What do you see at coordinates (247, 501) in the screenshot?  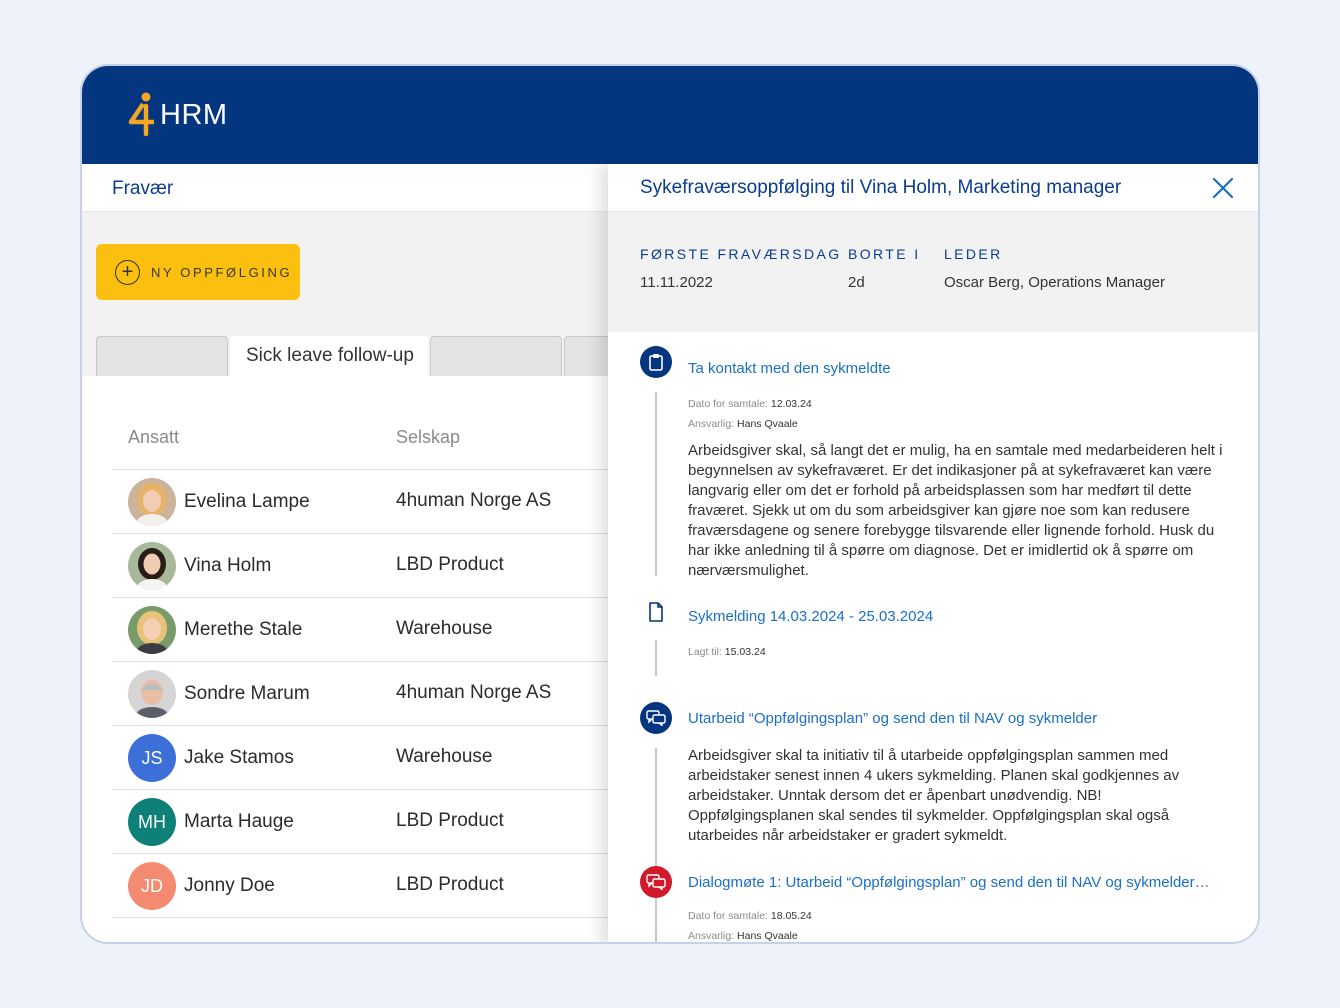 I see `employee-name: Evelina Lampe` at bounding box center [247, 501].